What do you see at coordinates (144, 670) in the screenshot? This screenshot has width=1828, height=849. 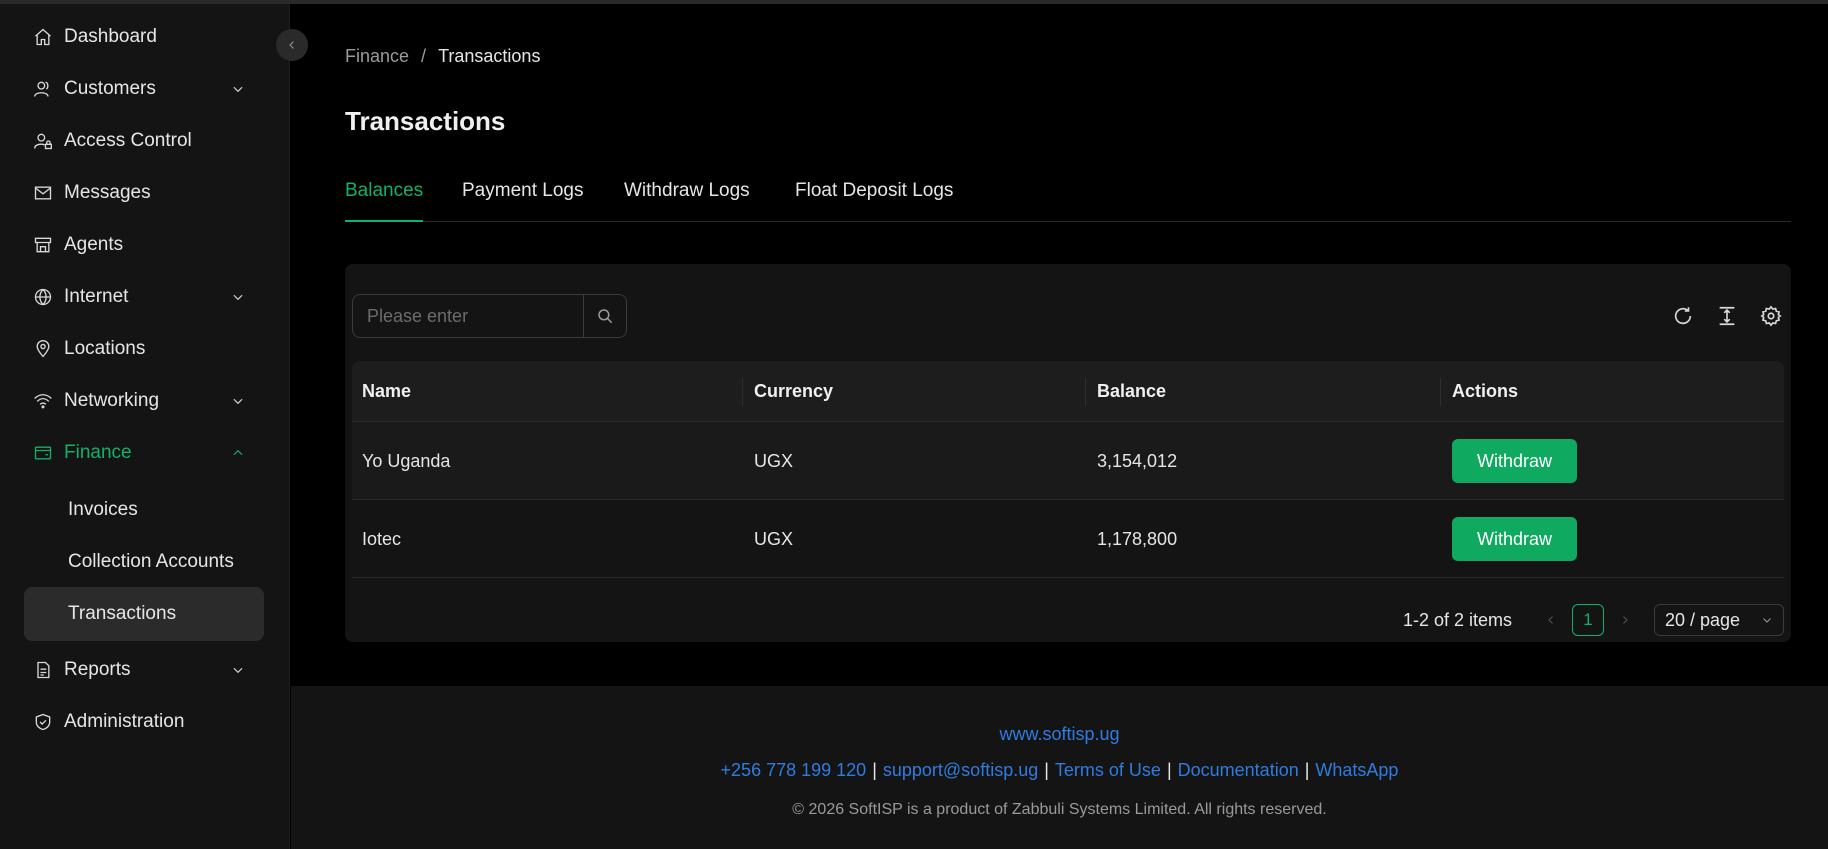 I see `sidebar-item-reports: Reports` at bounding box center [144, 670].